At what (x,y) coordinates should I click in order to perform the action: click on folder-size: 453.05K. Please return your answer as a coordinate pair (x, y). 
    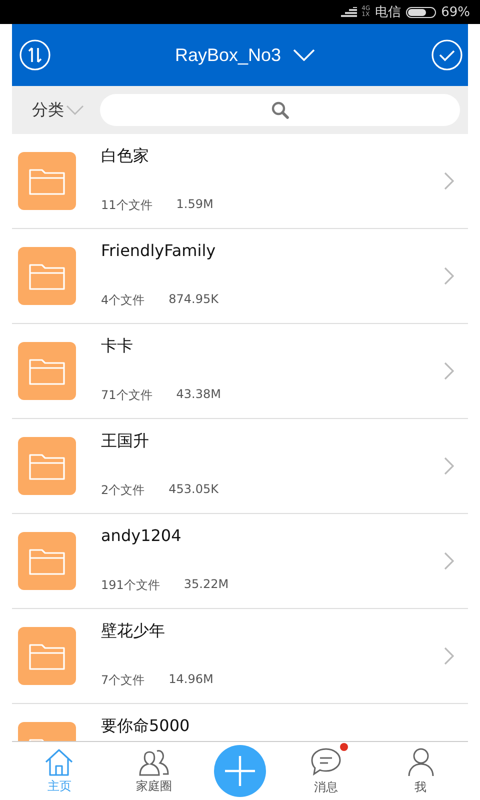
    Looking at the image, I should click on (193, 490).